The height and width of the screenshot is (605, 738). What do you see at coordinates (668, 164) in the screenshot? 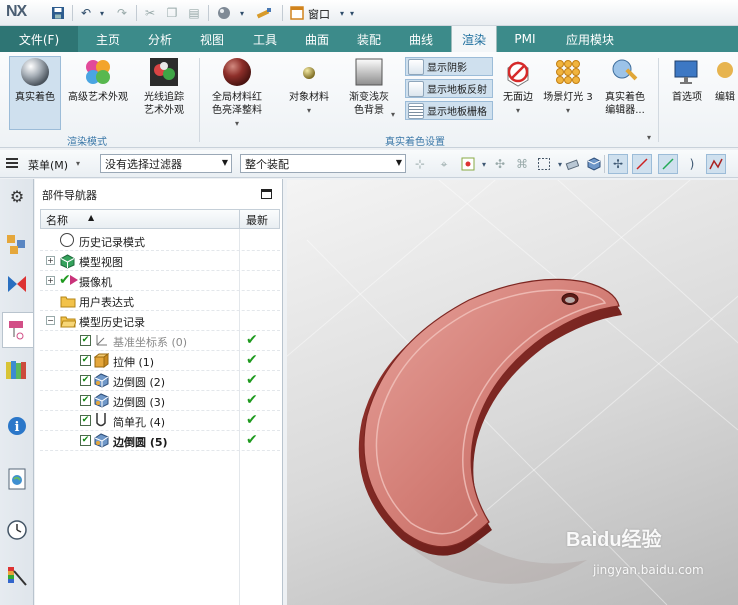
I see `edge-snap-icon` at bounding box center [668, 164].